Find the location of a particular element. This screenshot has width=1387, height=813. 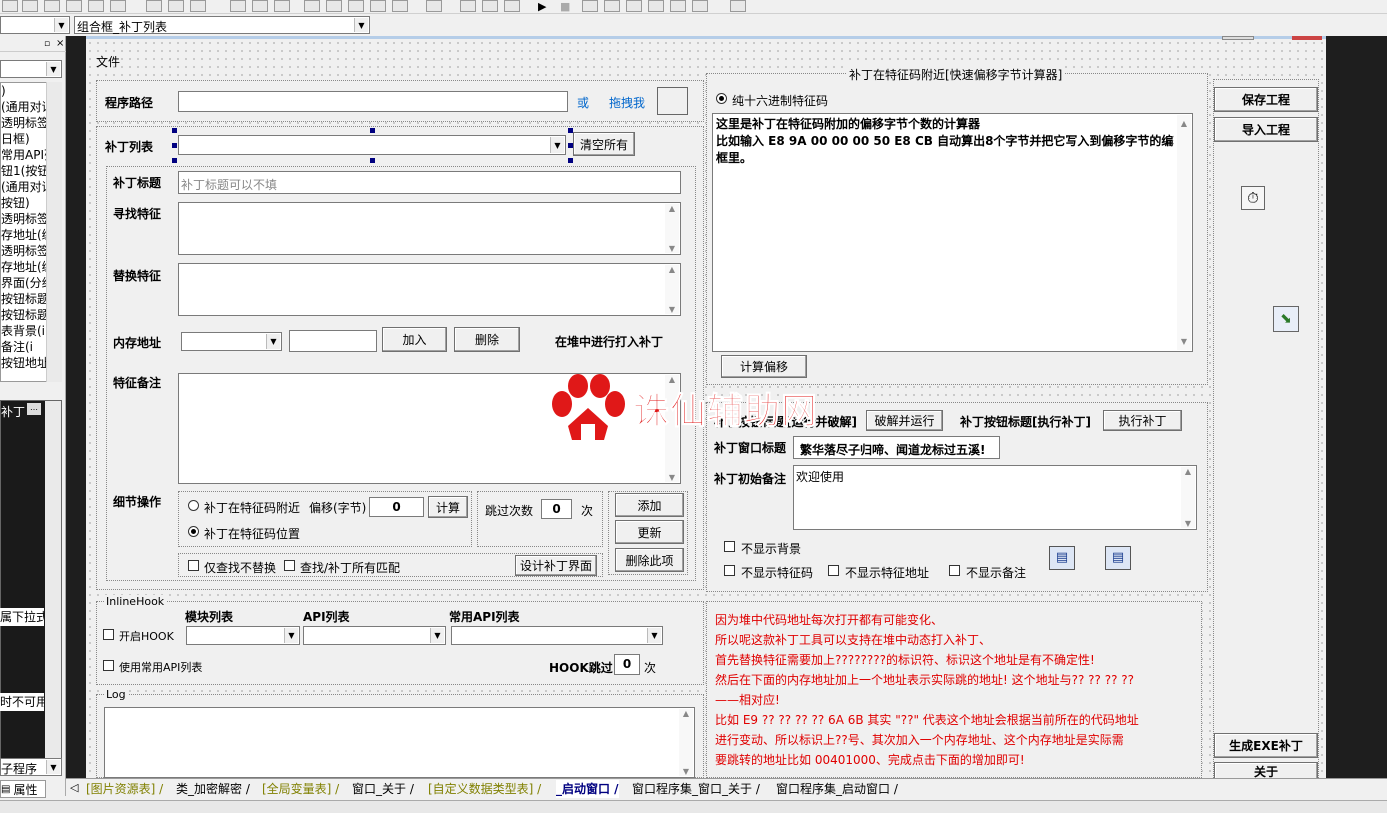

menu-file: 文件 is located at coordinates (108, 61).